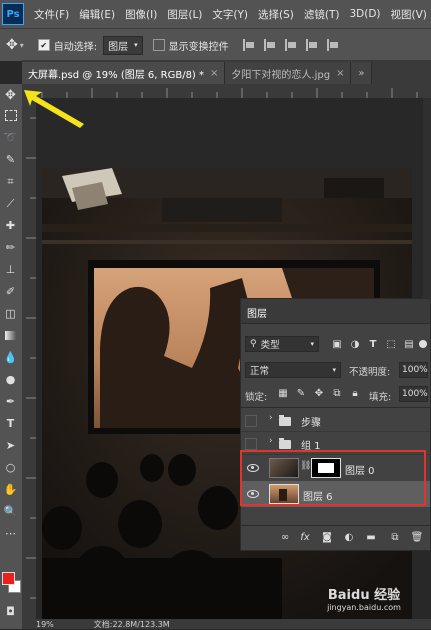 The height and width of the screenshot is (630, 431). I want to click on blend-mode-dropdown: 正常 ▾, so click(293, 370).